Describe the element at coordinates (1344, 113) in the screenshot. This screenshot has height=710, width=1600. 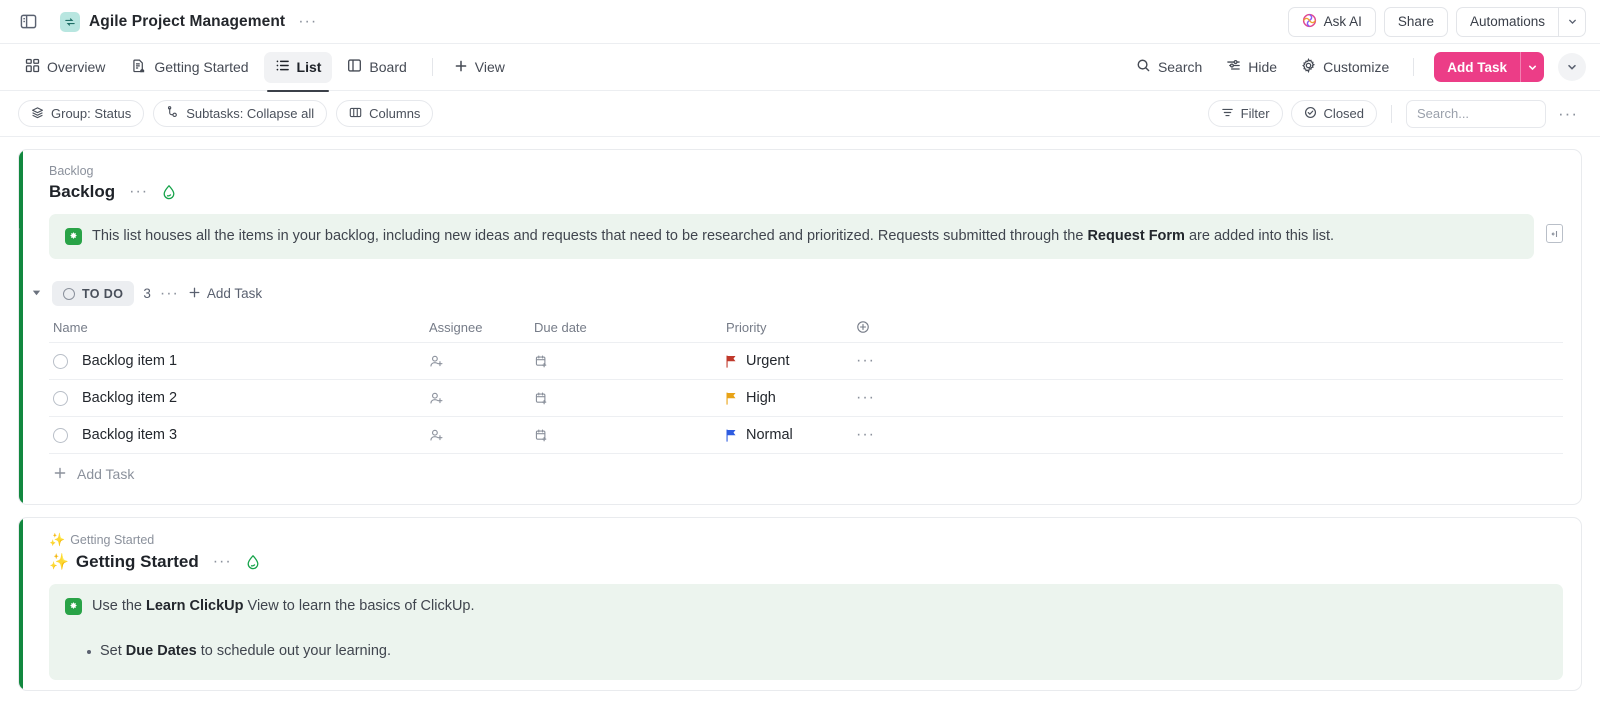
I see `closed-label: Closed` at that location.